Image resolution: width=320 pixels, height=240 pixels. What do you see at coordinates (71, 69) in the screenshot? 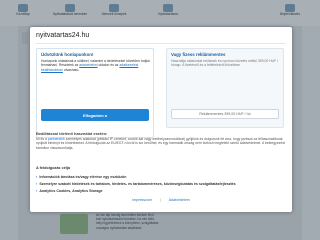
I see `intro-text-part: olvasható.` at bounding box center [71, 69].